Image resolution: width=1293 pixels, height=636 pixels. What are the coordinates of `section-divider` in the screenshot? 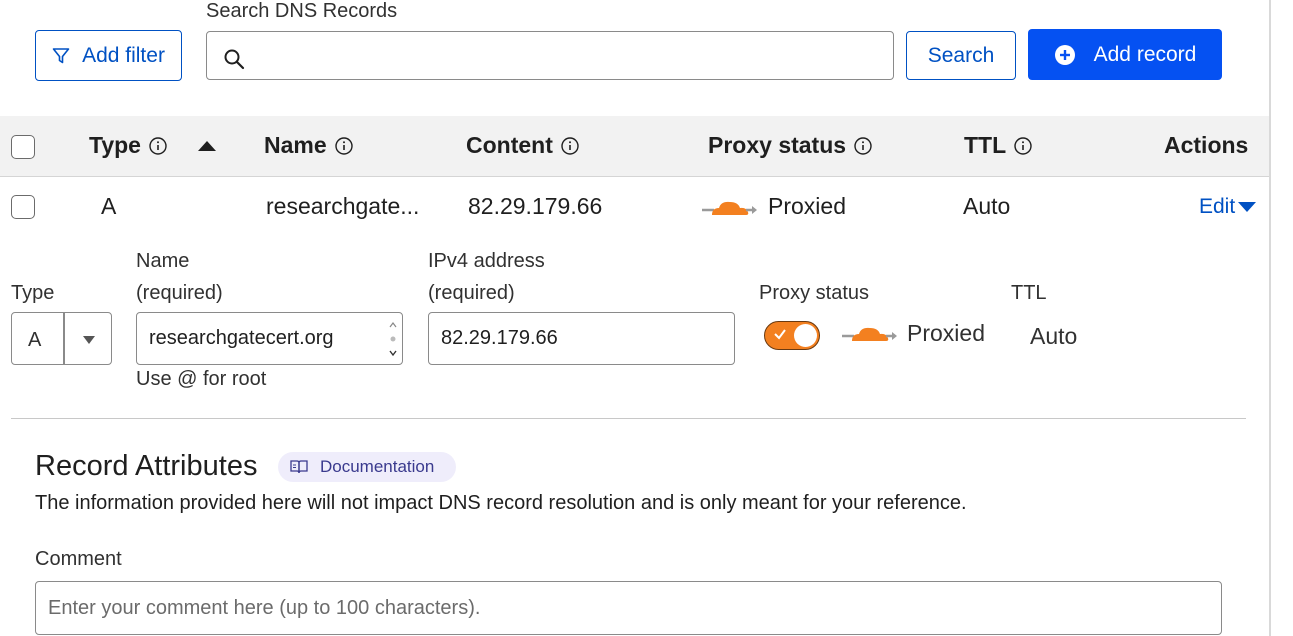 It's located at (628, 418).